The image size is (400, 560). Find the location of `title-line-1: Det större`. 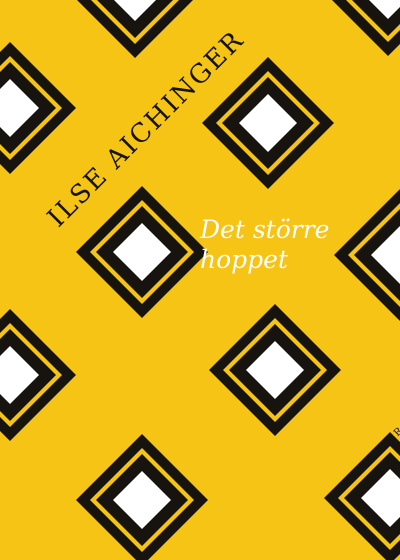

title-line-1: Det större is located at coordinates (265, 229).